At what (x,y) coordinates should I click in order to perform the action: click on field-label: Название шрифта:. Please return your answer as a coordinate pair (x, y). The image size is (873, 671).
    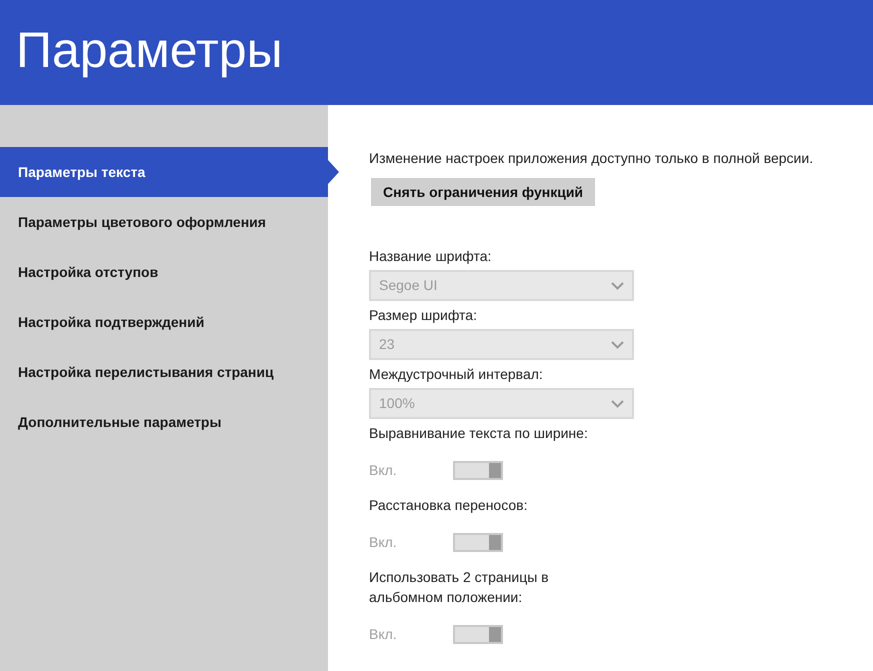
    Looking at the image, I should click on (430, 256).